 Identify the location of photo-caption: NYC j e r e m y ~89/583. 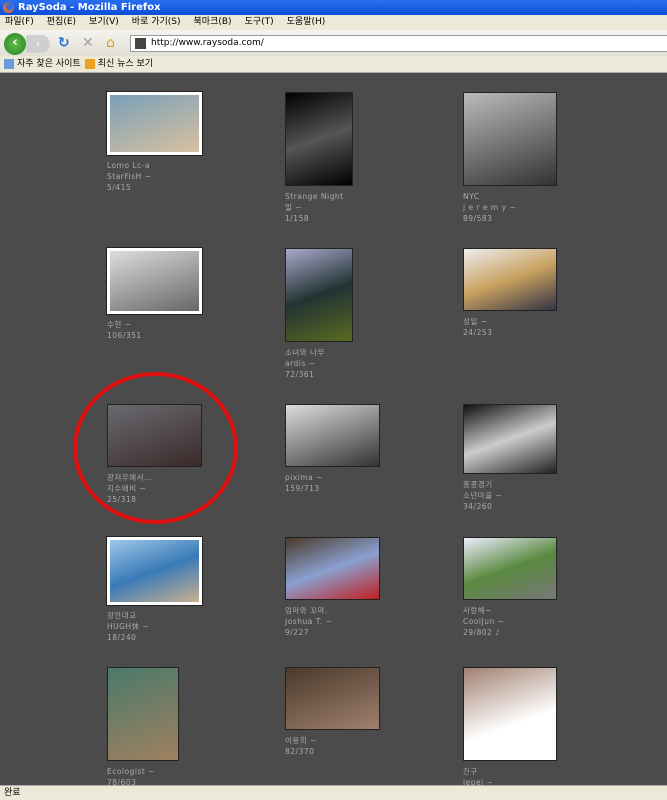
(528, 207).